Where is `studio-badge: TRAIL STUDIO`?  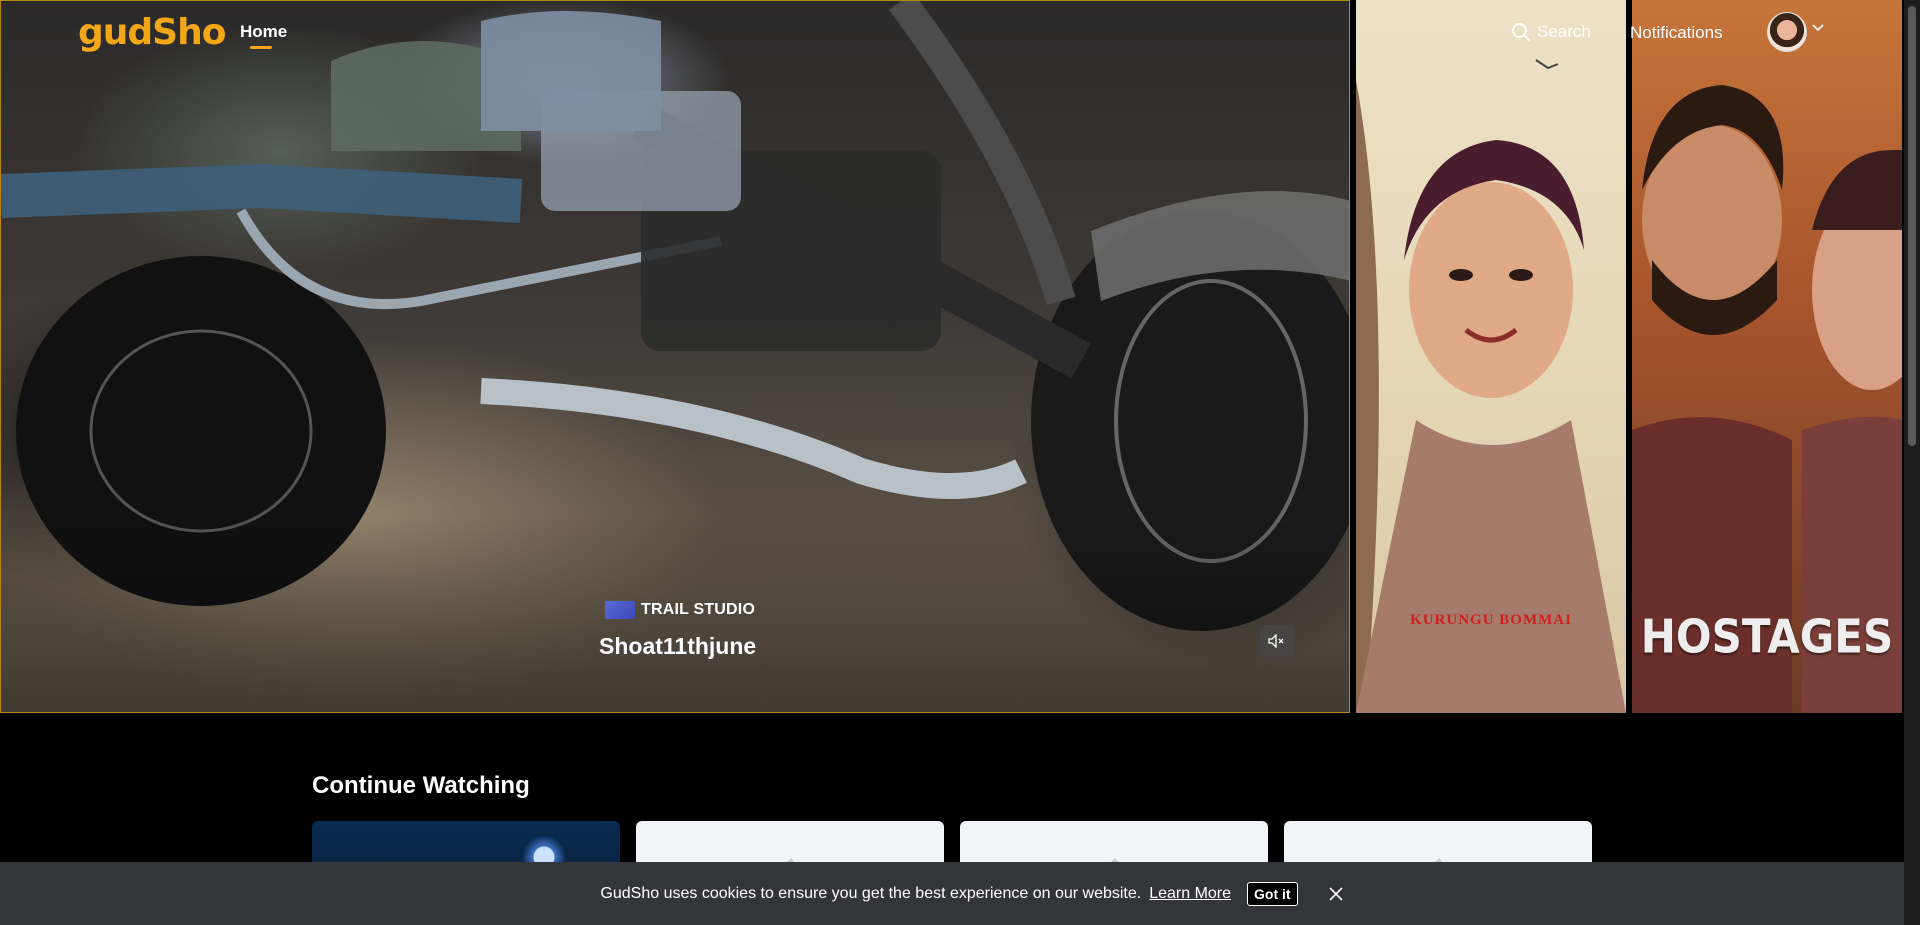 studio-badge: TRAIL STUDIO is located at coordinates (680, 610).